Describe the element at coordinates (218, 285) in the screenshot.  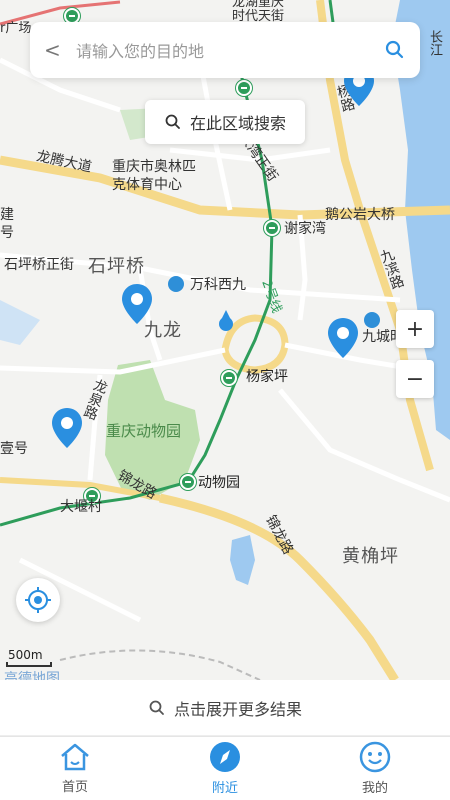
I see `map-label: 万科西九` at that location.